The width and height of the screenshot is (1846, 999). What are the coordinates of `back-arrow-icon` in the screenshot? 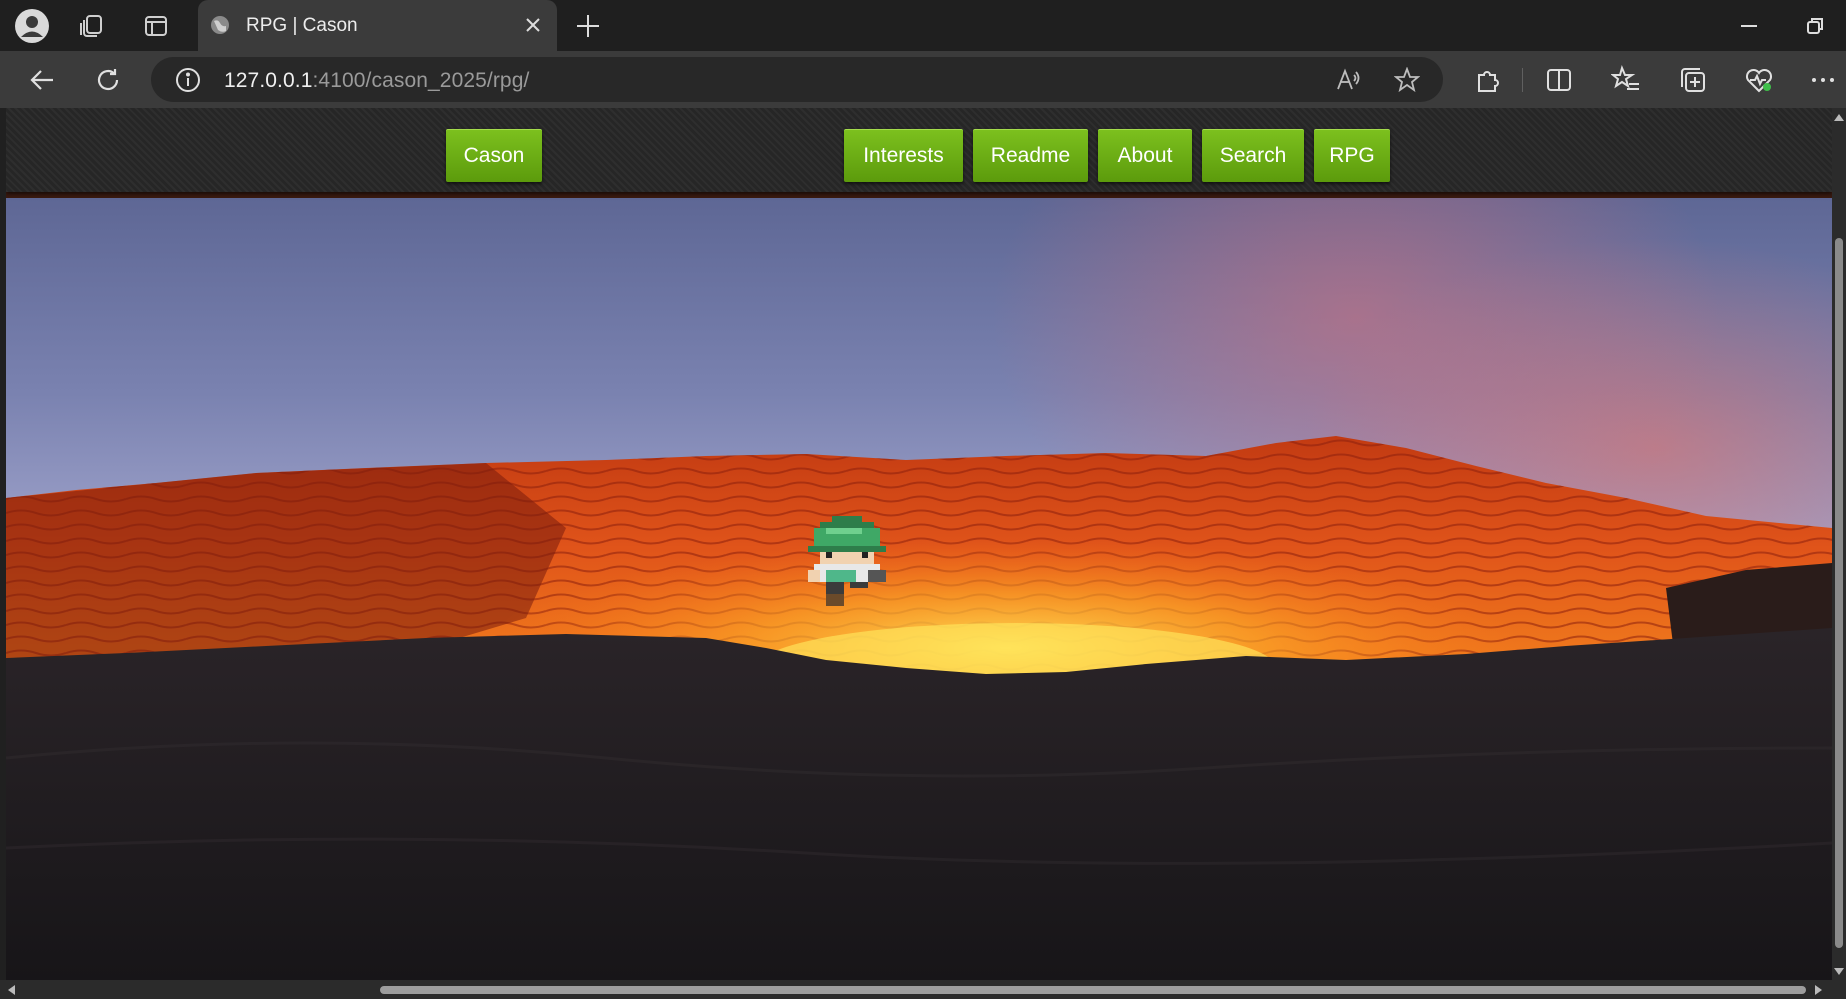 It's located at (42, 80).